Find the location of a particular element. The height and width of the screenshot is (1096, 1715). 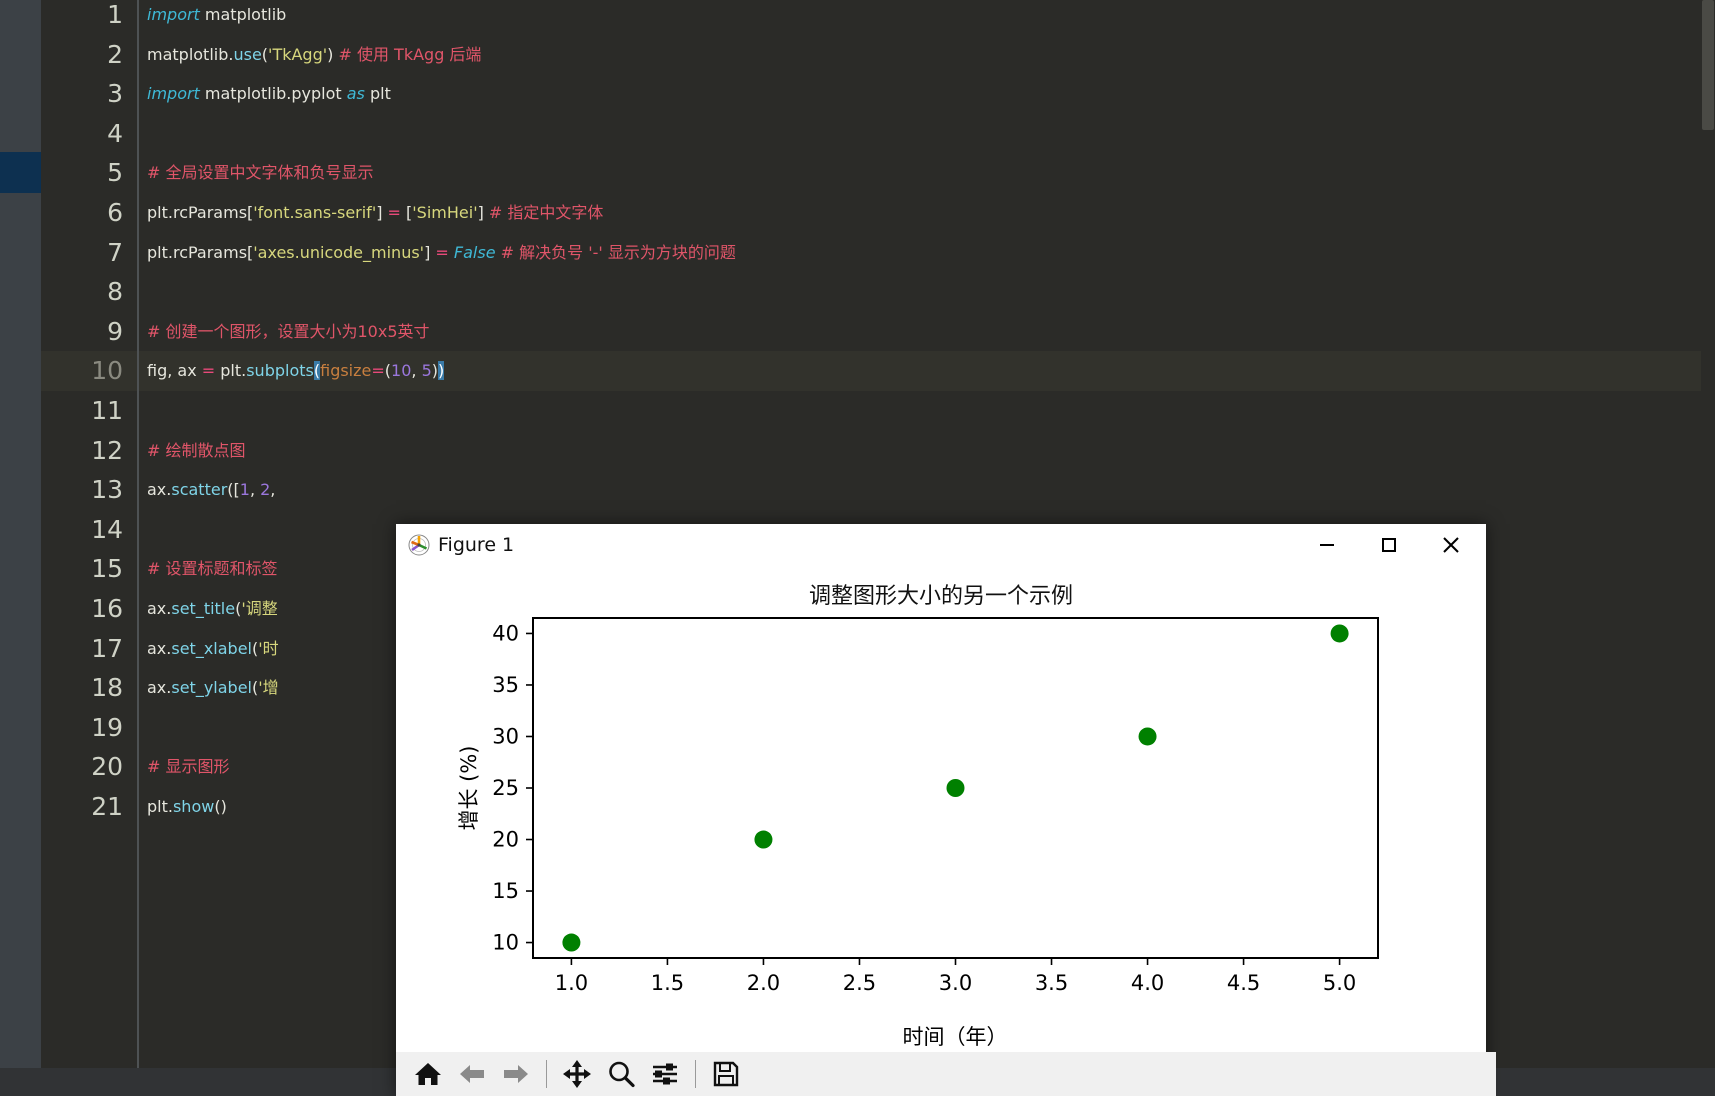

forward-button is located at coordinates (516, 1074).